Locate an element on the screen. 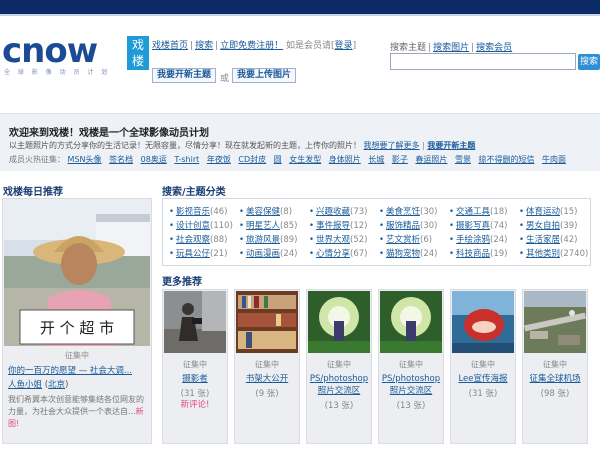  category-item: • 玩具公仔(21) is located at coordinates (204, 254).